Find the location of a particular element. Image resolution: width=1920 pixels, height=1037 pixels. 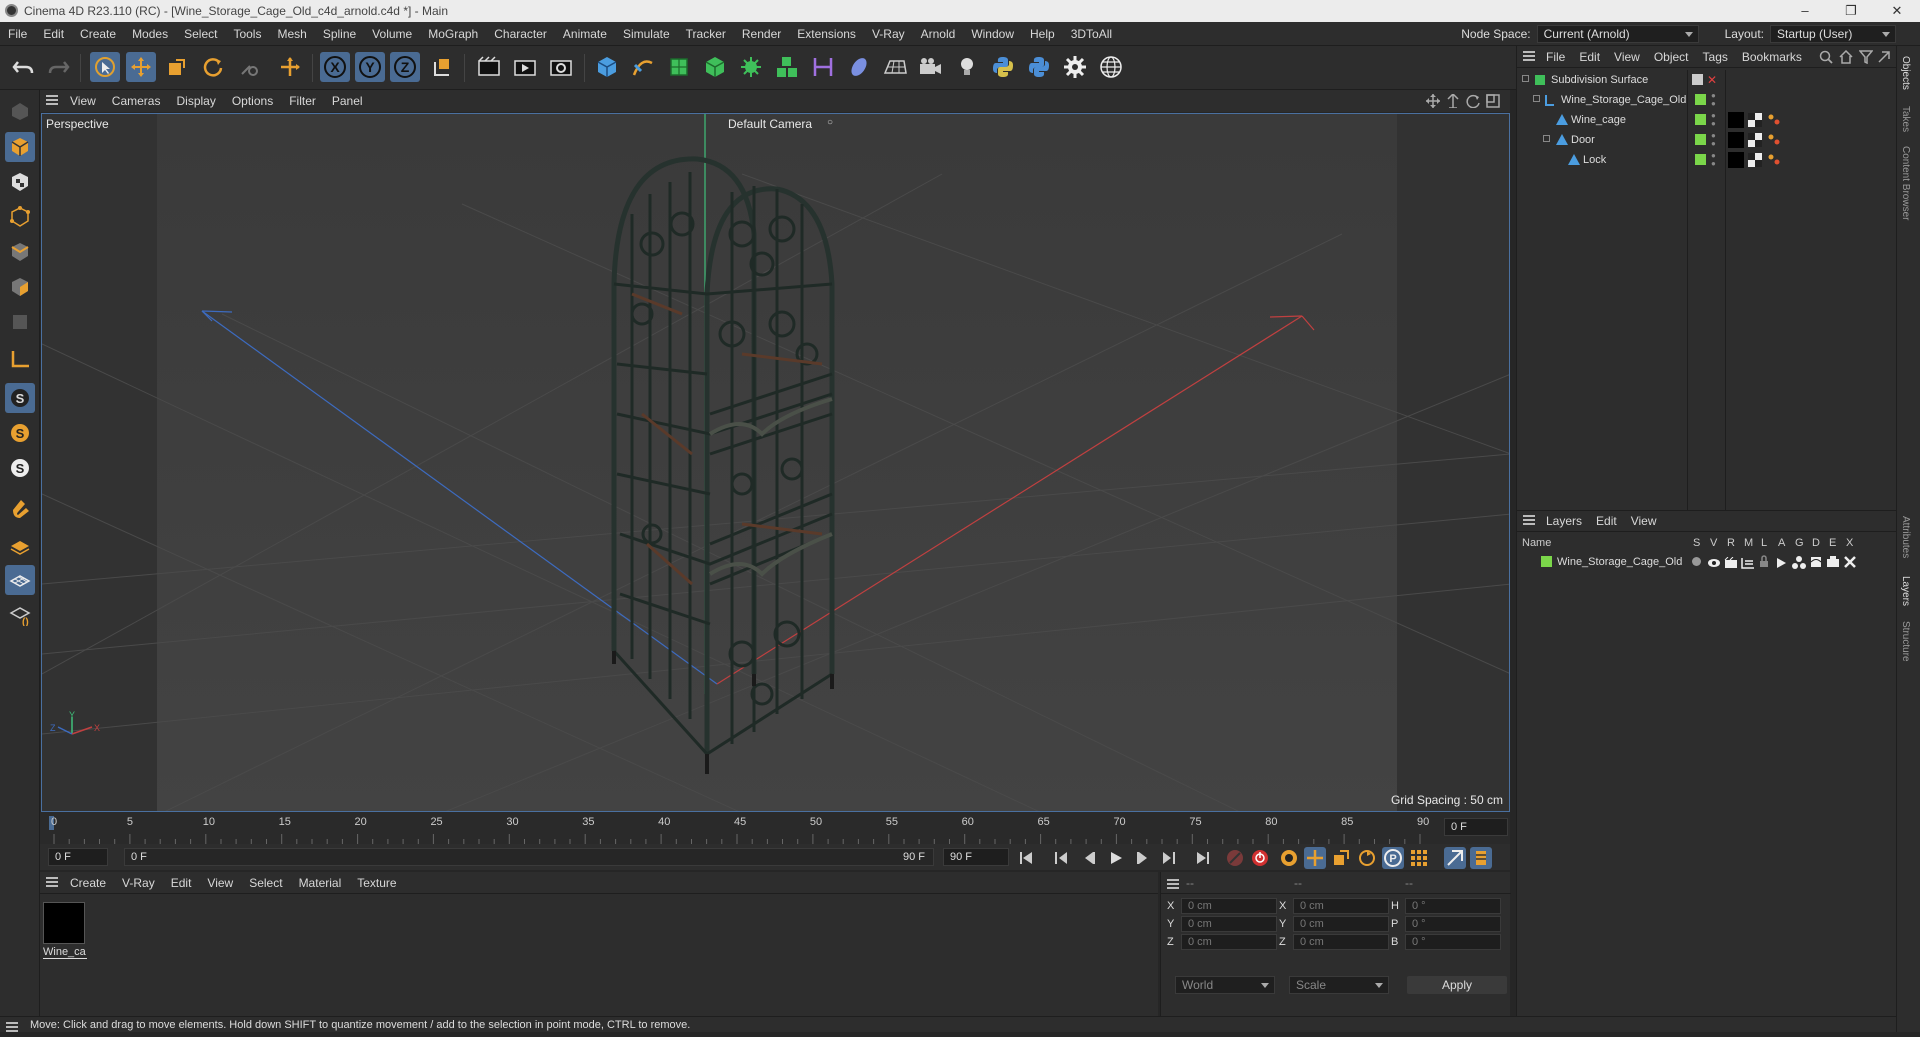

object-menu-view: View is located at coordinates (1627, 57).